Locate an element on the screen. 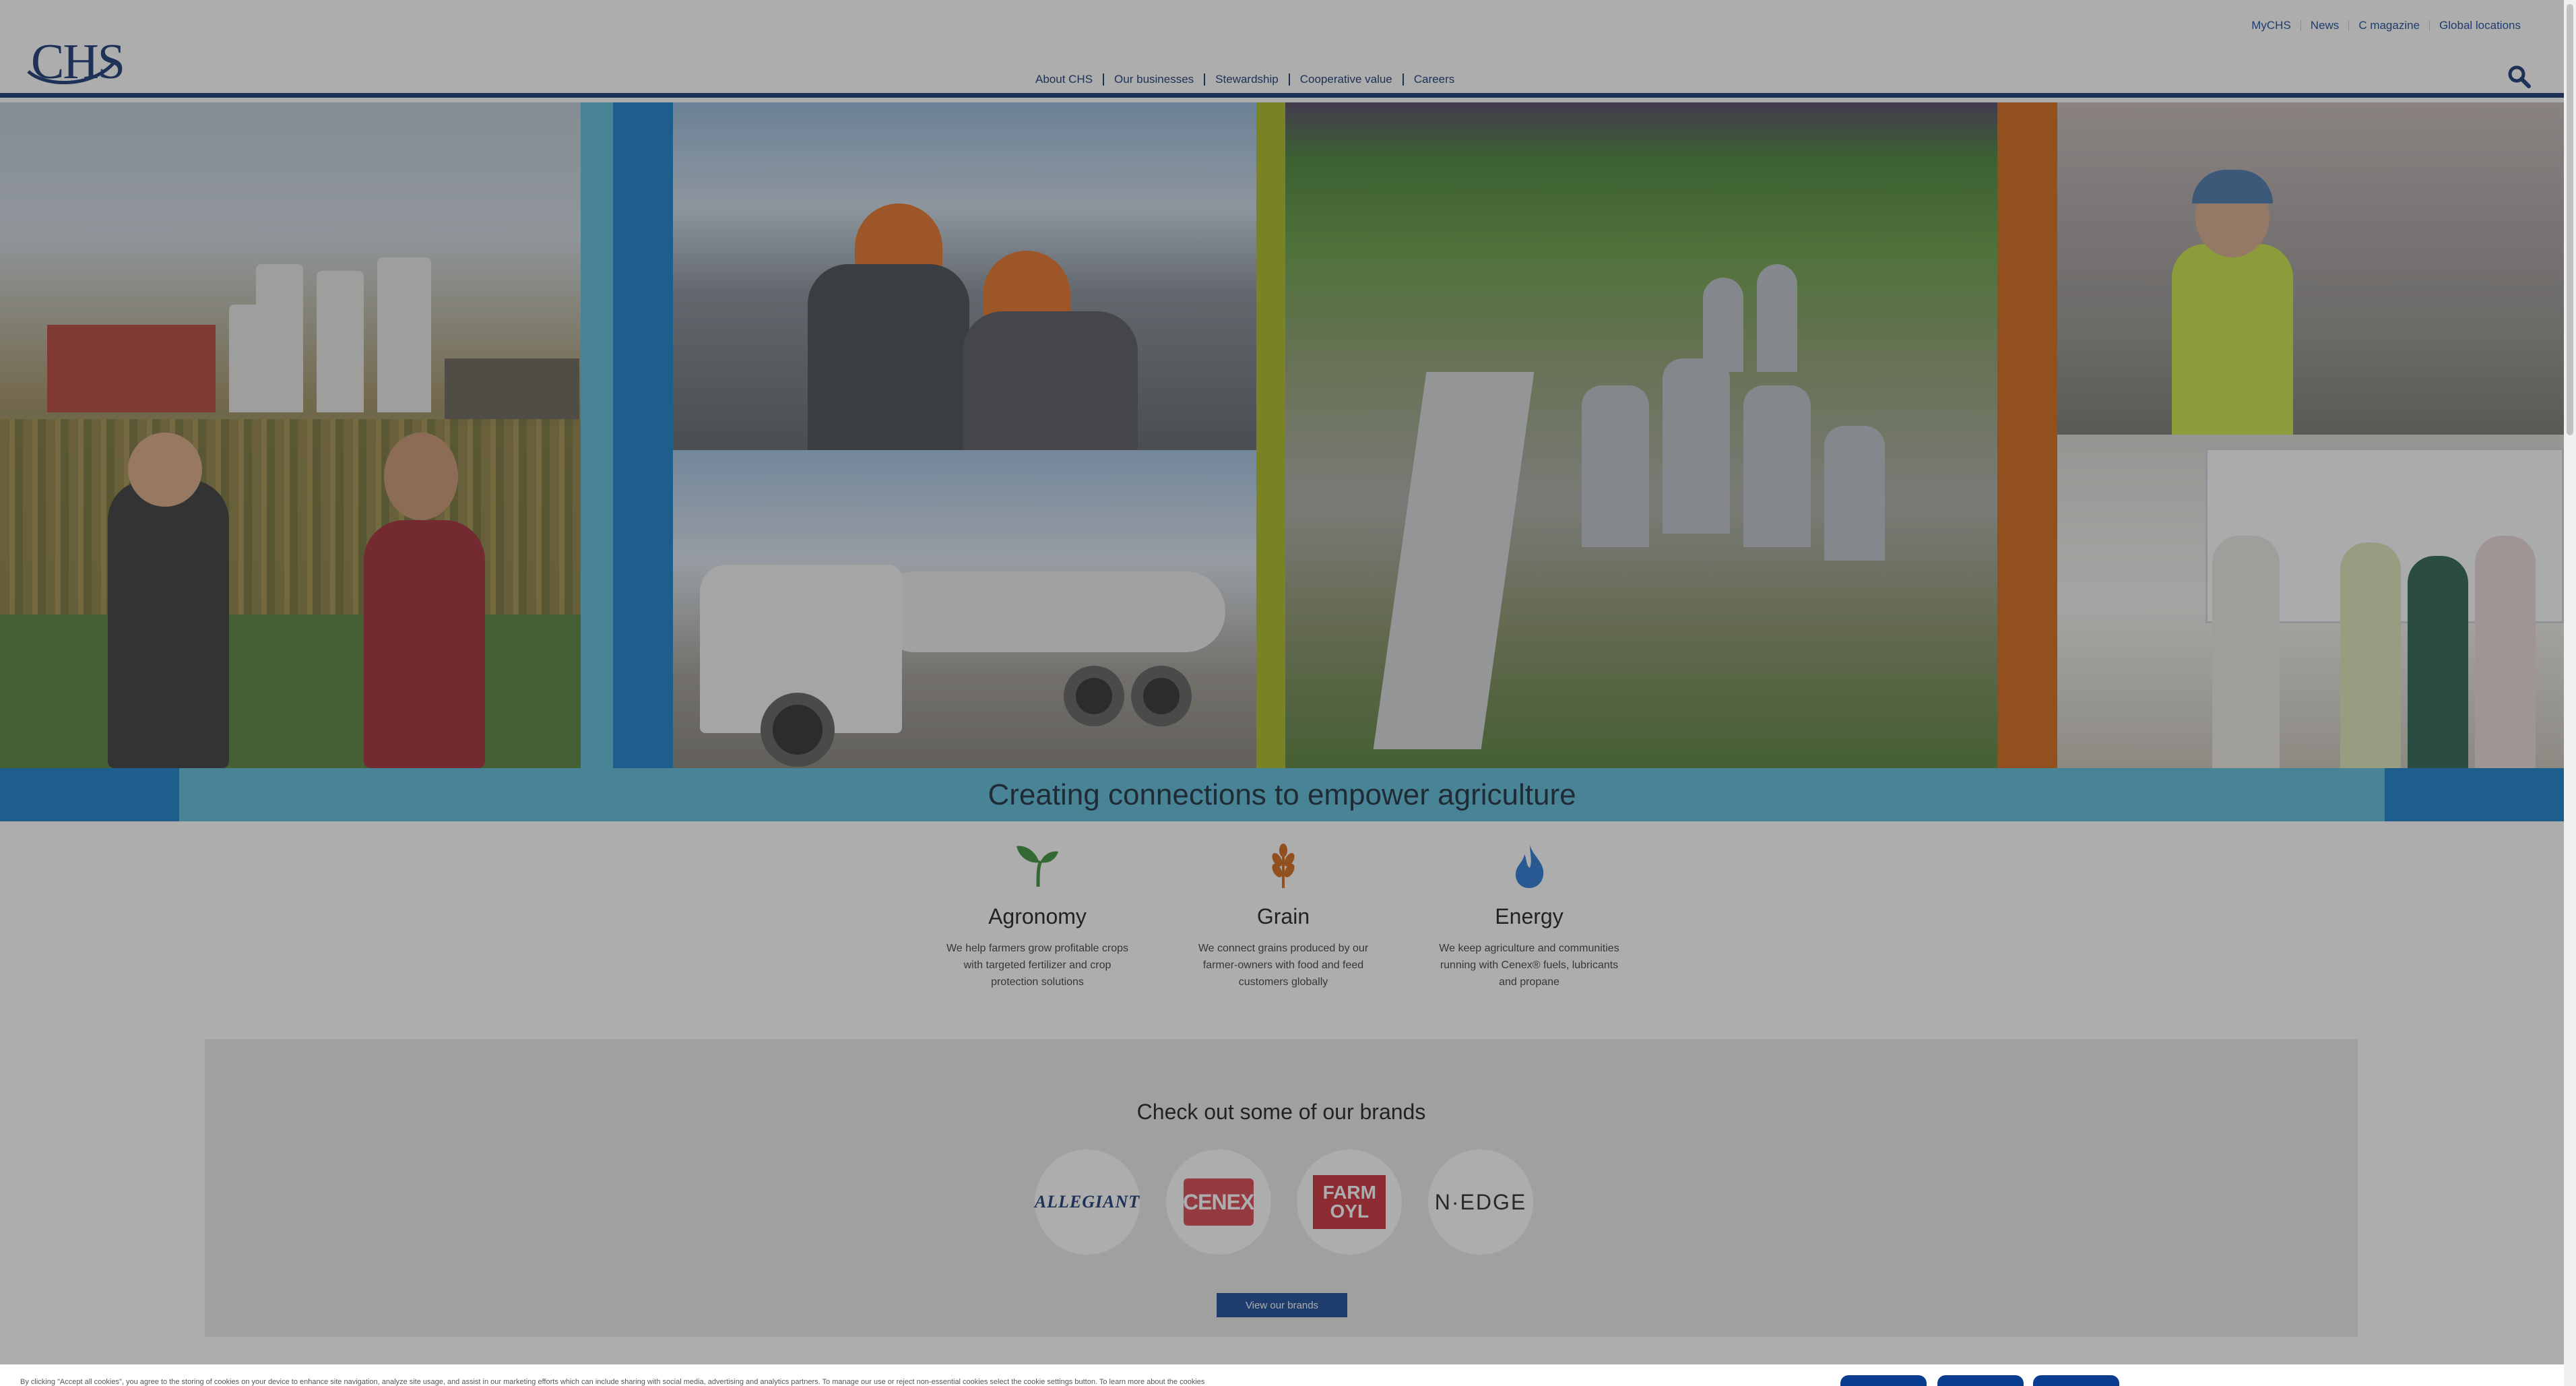 Image resolution: width=2576 pixels, height=1386 pixels. flame-icon is located at coordinates (1529, 867).